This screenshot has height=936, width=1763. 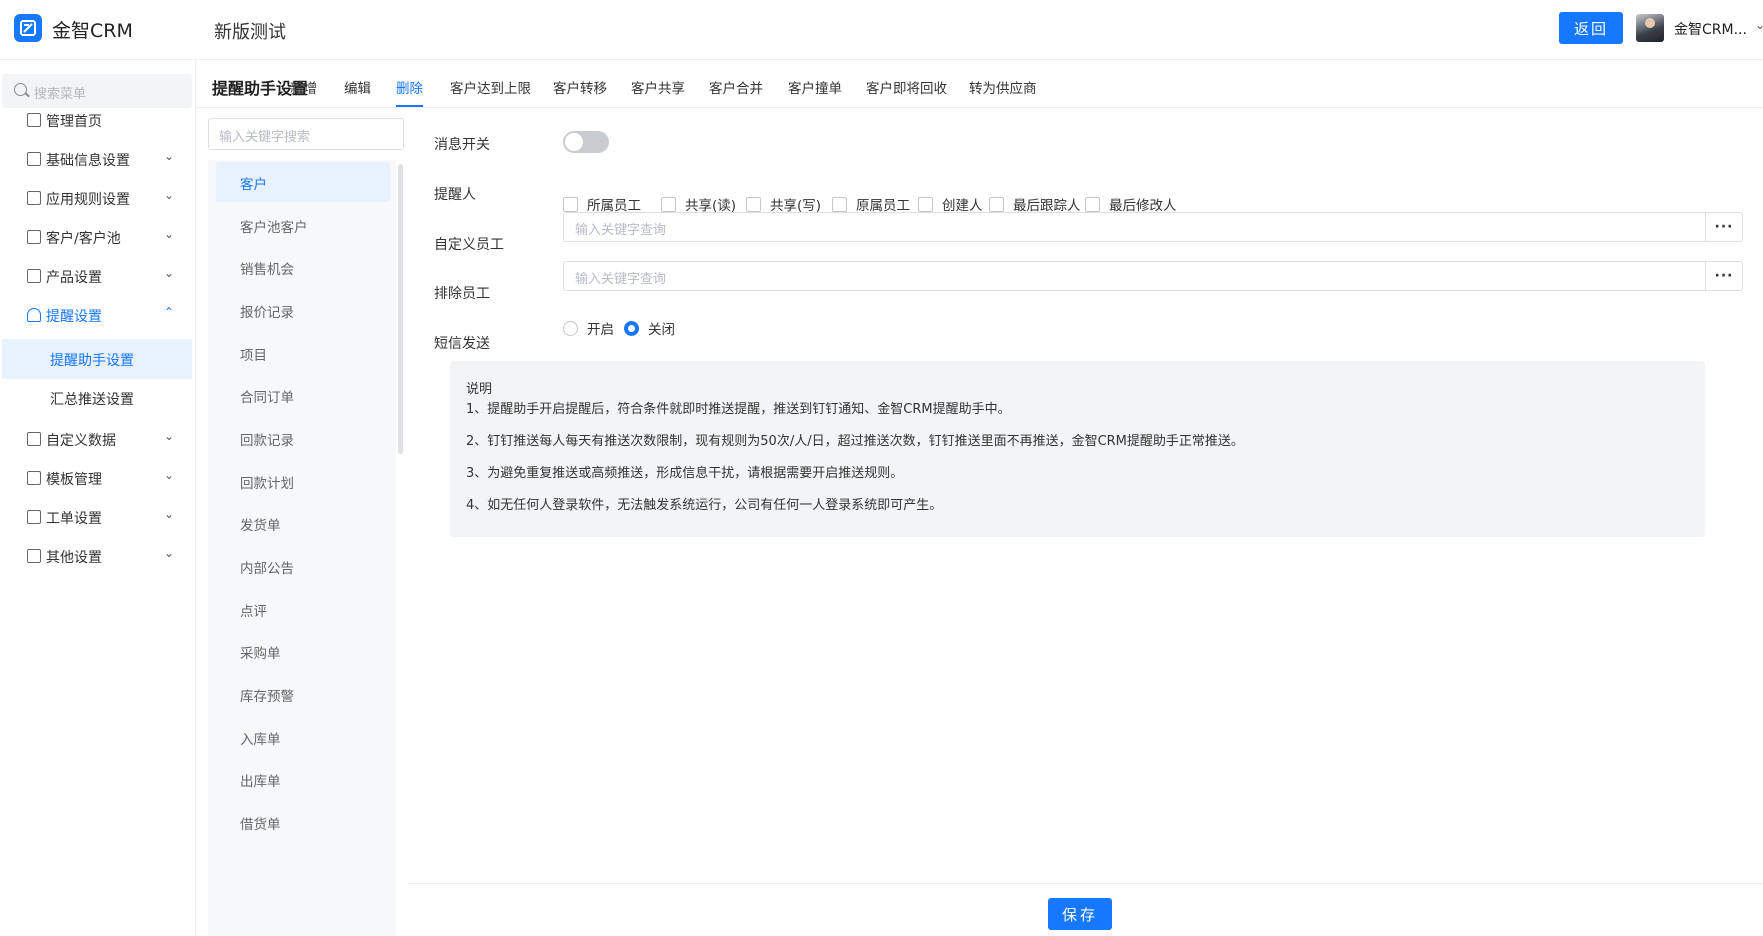 What do you see at coordinates (1650, 28) in the screenshot?
I see `avatar` at bounding box center [1650, 28].